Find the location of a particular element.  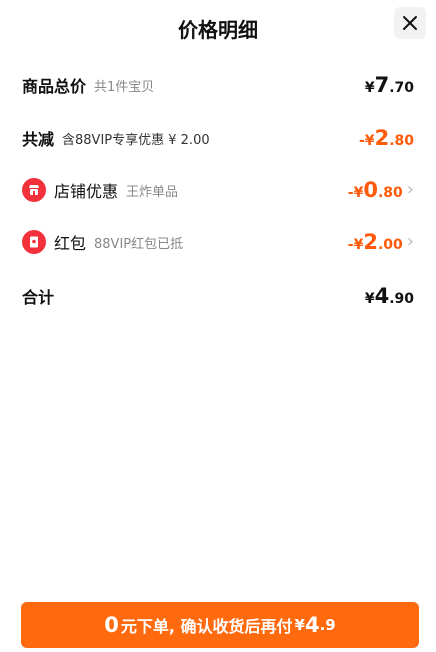

total-discount-label: 共减 is located at coordinates (38, 139).